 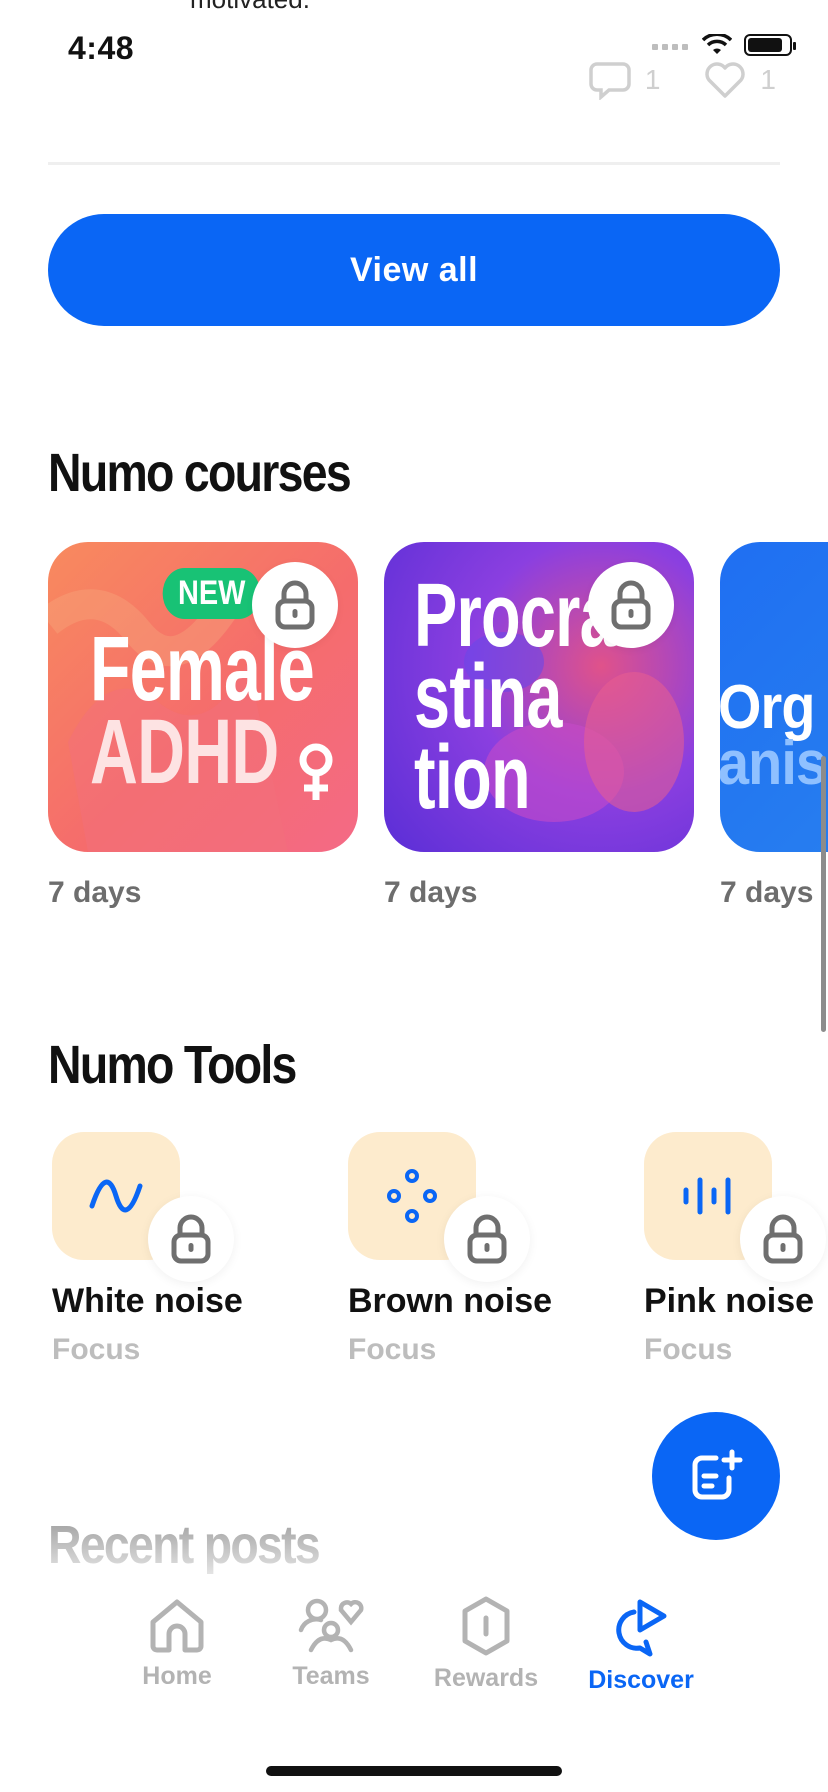 What do you see at coordinates (316, 771) in the screenshot?
I see `female-symbol-icon` at bounding box center [316, 771].